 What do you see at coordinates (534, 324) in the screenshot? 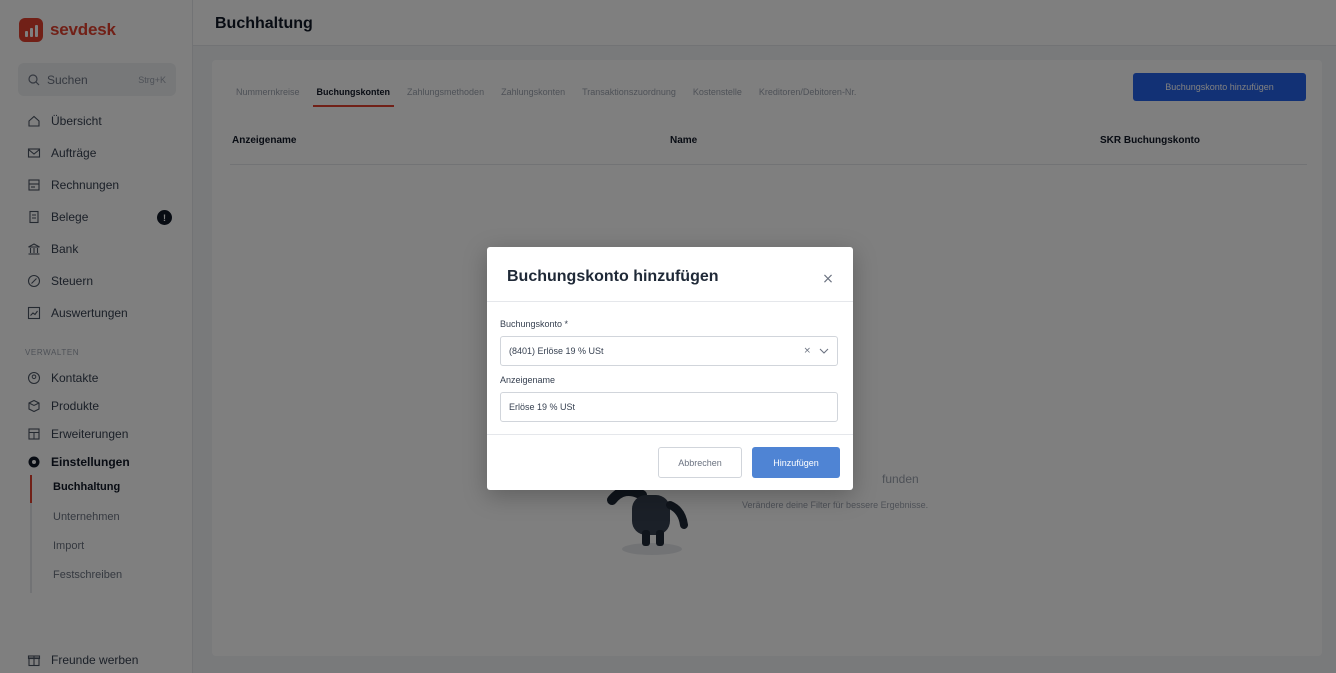
I see `account-field-label: Buchungskonto *` at bounding box center [534, 324].